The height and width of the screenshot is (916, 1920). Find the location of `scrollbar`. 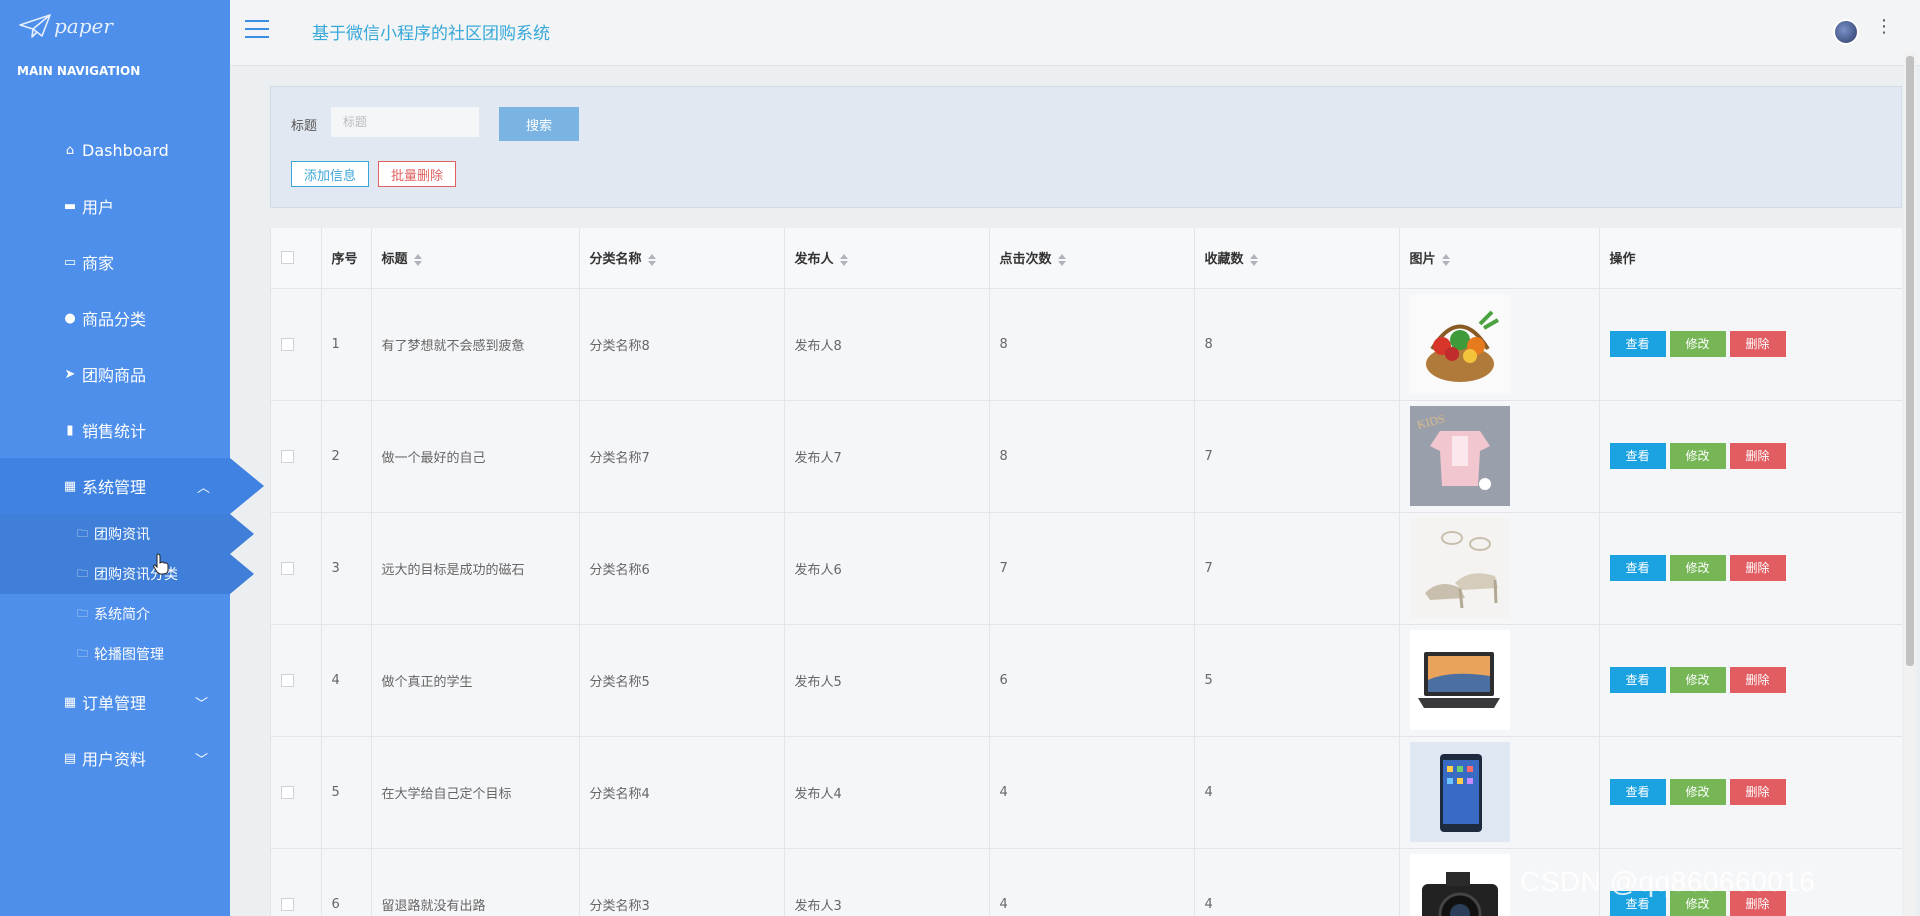

scrollbar is located at coordinates (1910, 484).